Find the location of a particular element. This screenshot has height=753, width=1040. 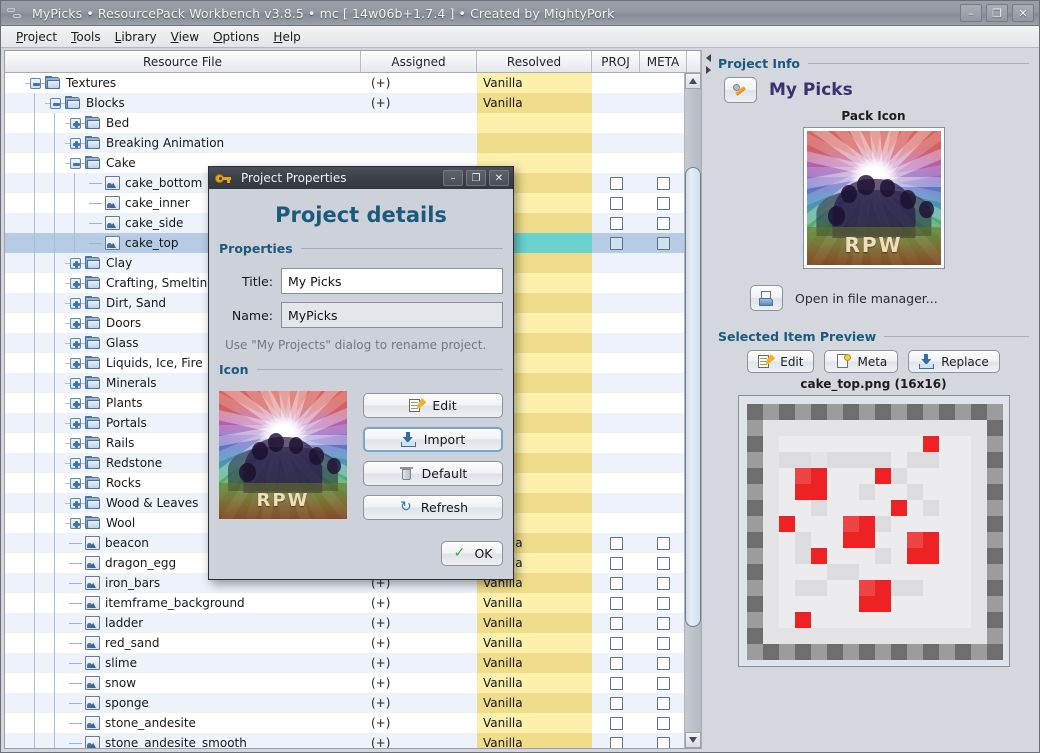

open-file-manager-button is located at coordinates (766, 298).